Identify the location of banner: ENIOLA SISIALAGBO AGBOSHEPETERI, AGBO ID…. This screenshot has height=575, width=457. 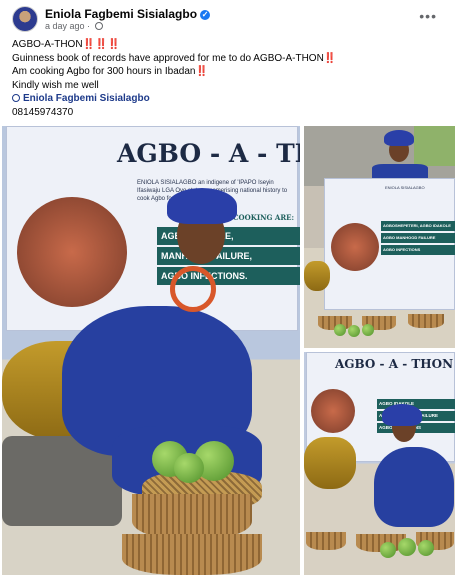
(389, 244).